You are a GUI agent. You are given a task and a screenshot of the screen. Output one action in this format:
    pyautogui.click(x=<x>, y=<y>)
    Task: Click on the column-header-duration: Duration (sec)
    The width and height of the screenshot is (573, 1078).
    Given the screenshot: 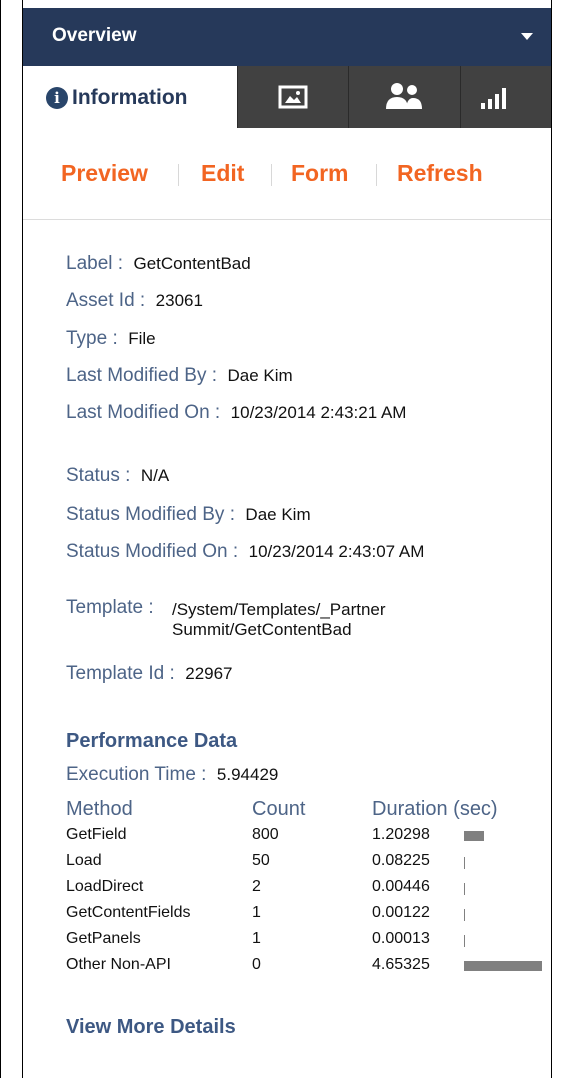 What is the action you would take?
    pyautogui.click(x=435, y=809)
    